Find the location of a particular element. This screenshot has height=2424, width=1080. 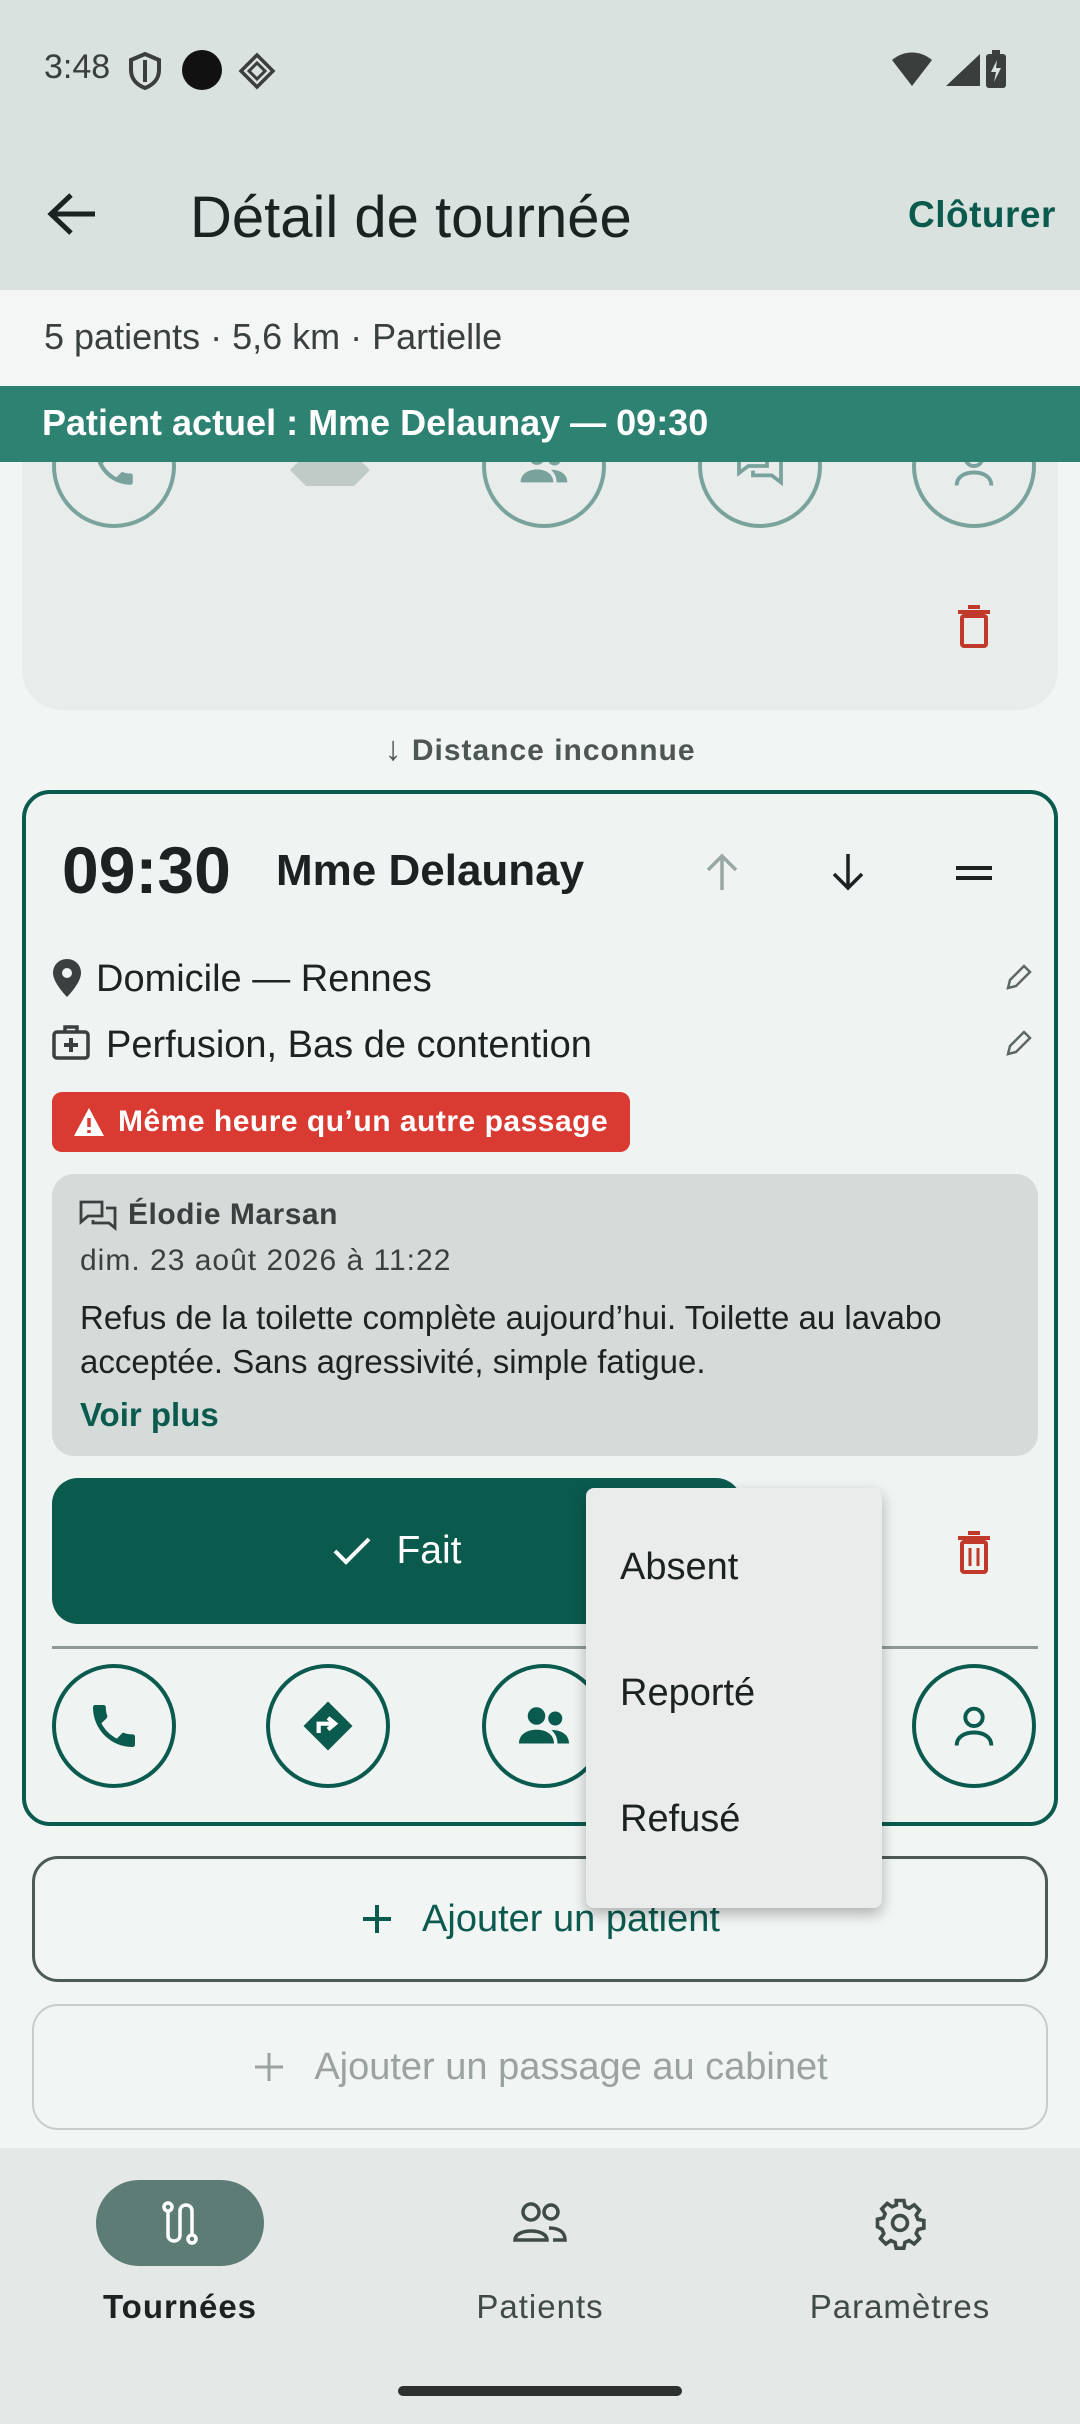

location-pin-icon is located at coordinates (67, 978).